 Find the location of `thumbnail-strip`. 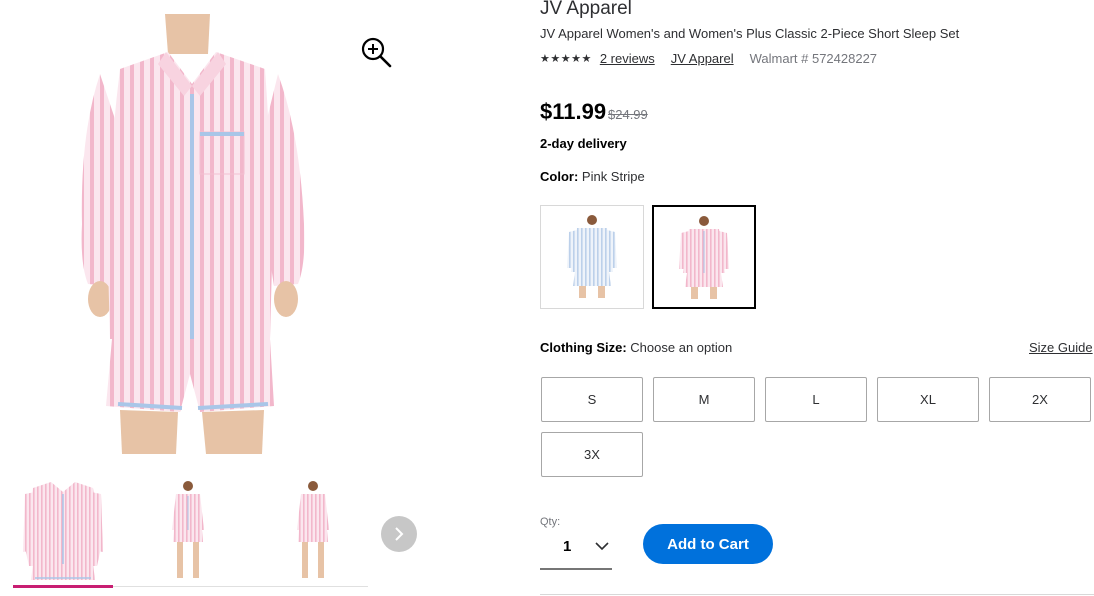

thumbnail-strip is located at coordinates (190, 531).